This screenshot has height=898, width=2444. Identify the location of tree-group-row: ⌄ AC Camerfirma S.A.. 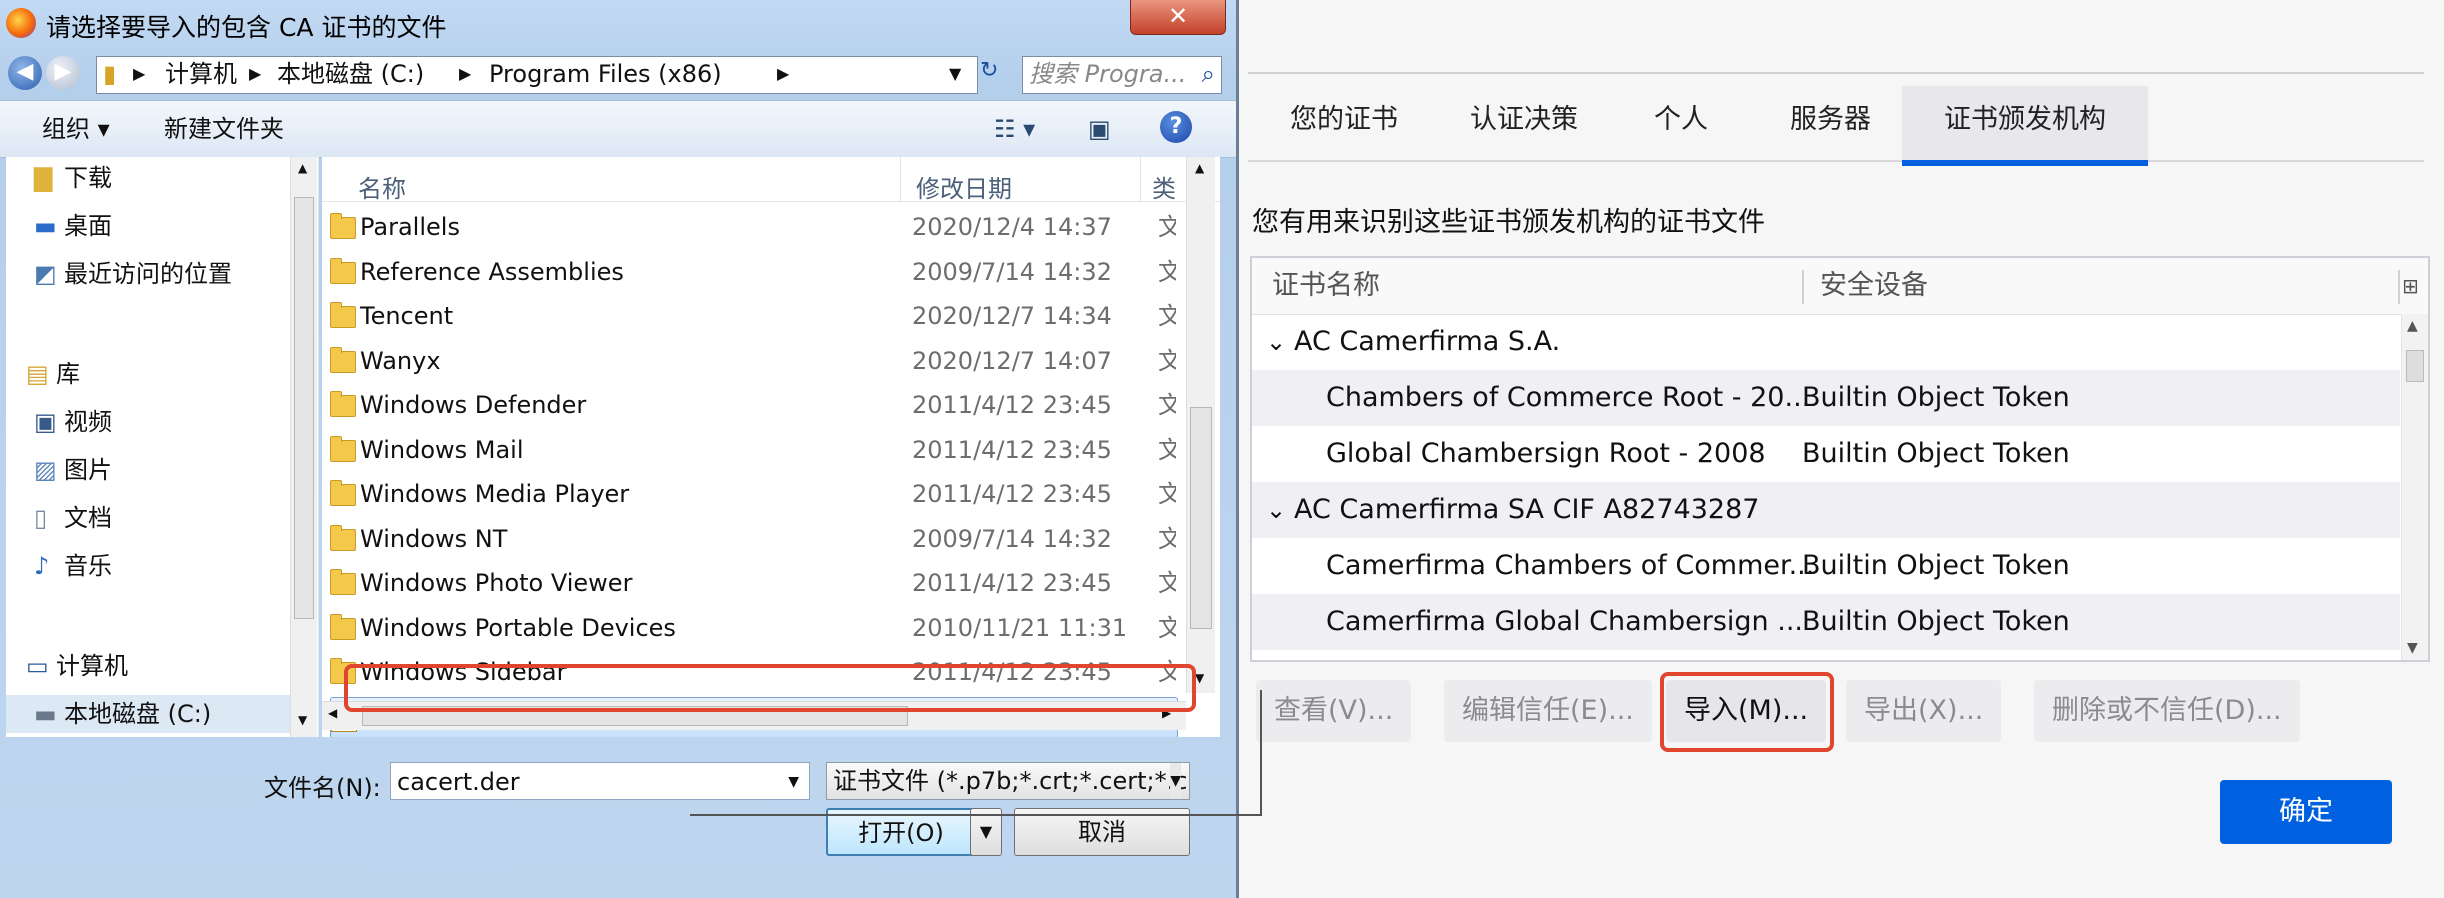
(1826, 342).